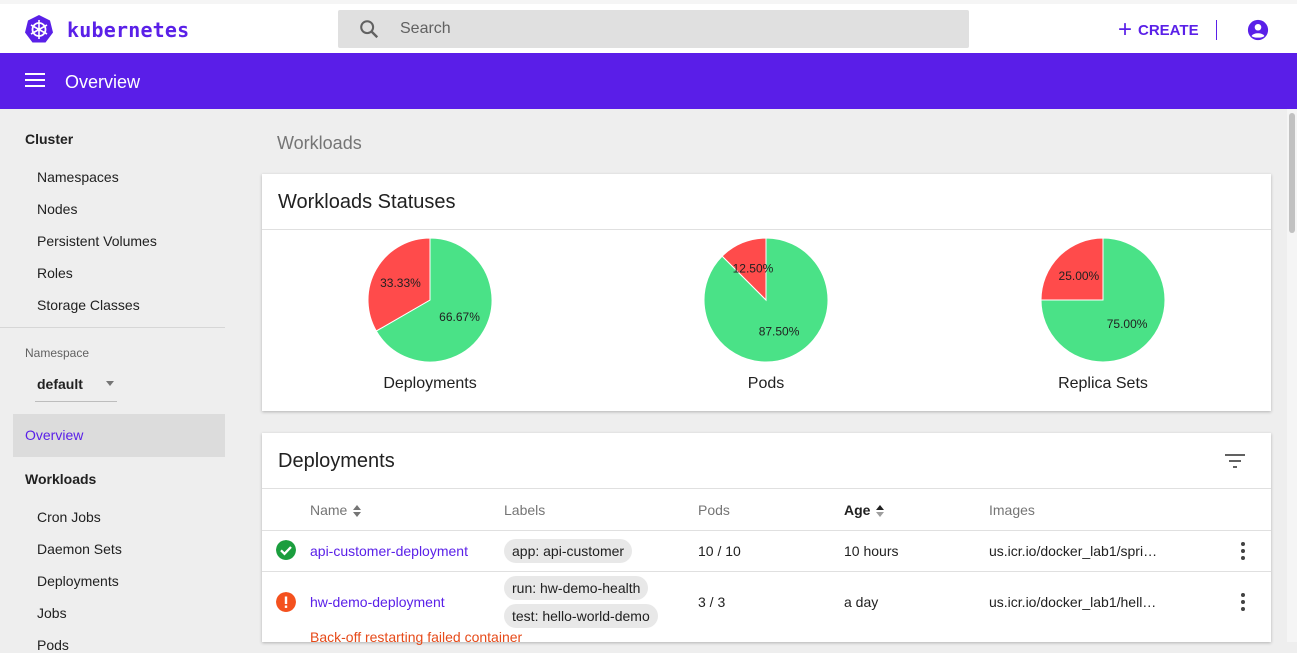 This screenshot has width=1297, height=653. Describe the element at coordinates (430, 383) in the screenshot. I see `pie-title-deployments: Deployments` at that location.